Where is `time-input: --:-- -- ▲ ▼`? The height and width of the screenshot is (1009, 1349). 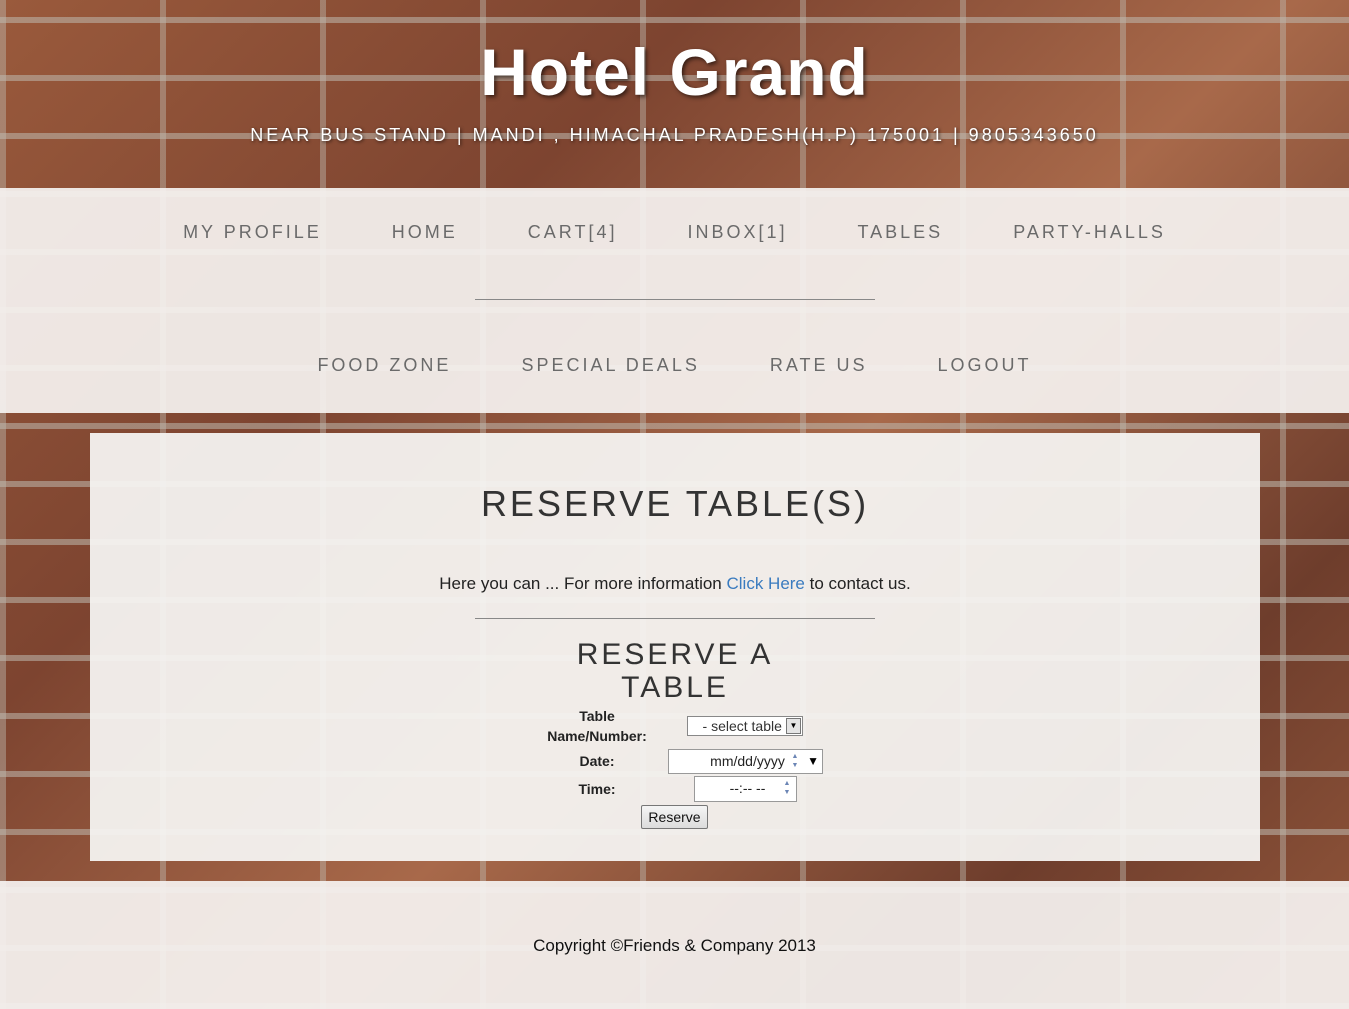
time-input: --:-- -- ▲ ▼ is located at coordinates (745, 789).